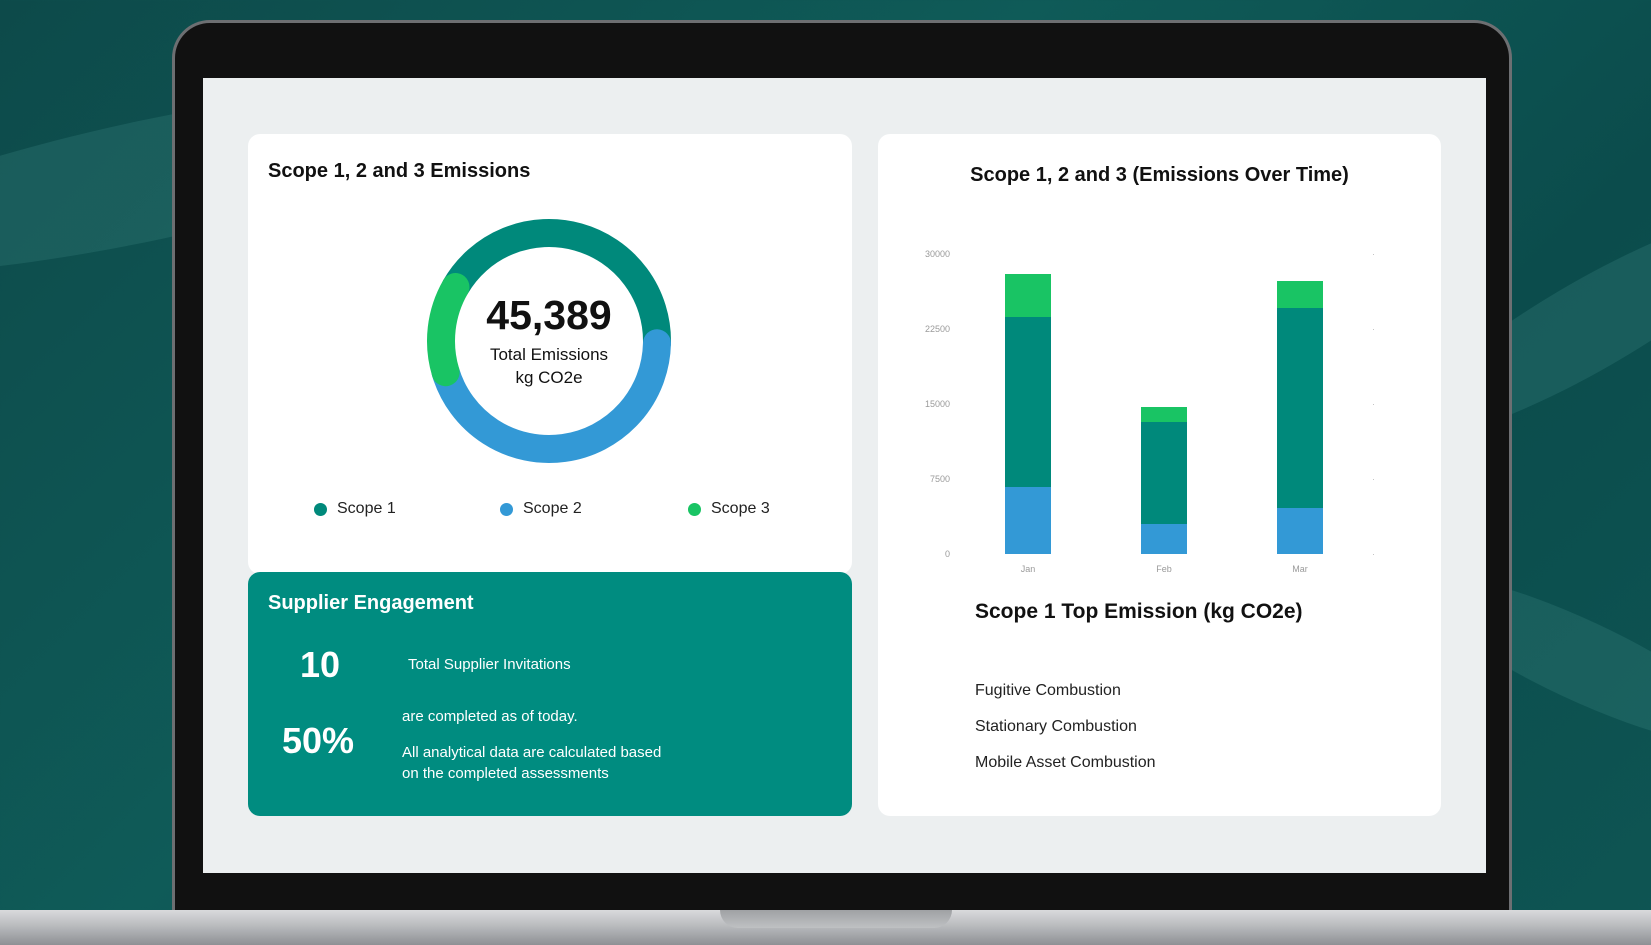 This screenshot has height=945, width=1651. What do you see at coordinates (549, 366) in the screenshot?
I see `total-emissions-label: Total Emissions kg CO2e` at bounding box center [549, 366].